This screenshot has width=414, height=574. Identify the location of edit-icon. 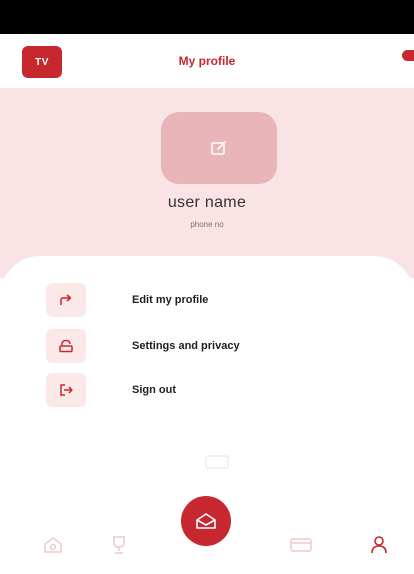
(218, 148).